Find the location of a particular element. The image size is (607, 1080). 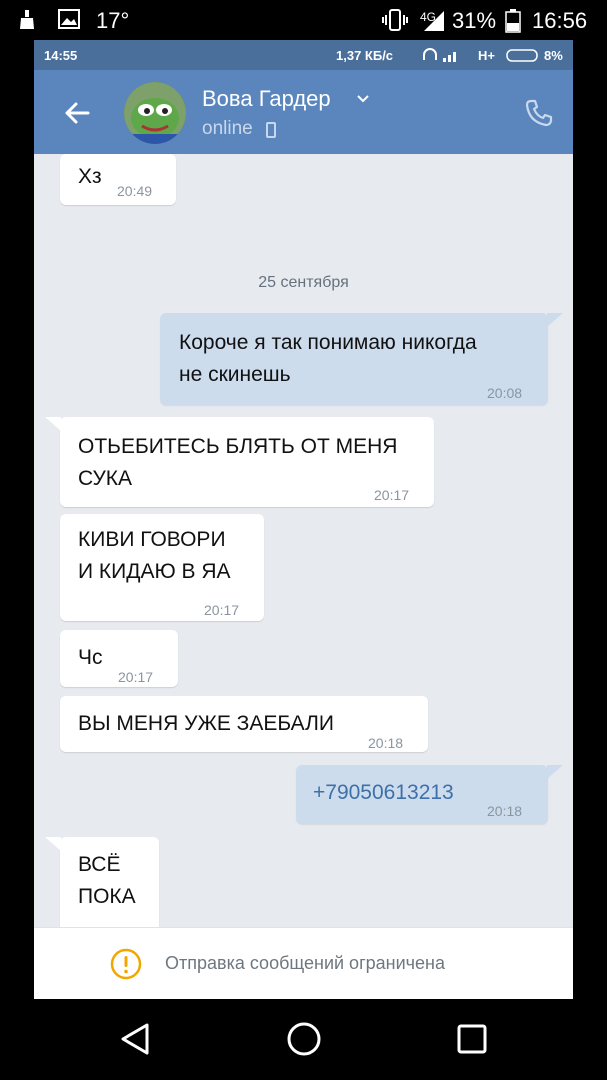

message-incoming: КИВИ ГОВОРИ И КИДАЮ В ЯА 20:17 is located at coordinates (162, 567).